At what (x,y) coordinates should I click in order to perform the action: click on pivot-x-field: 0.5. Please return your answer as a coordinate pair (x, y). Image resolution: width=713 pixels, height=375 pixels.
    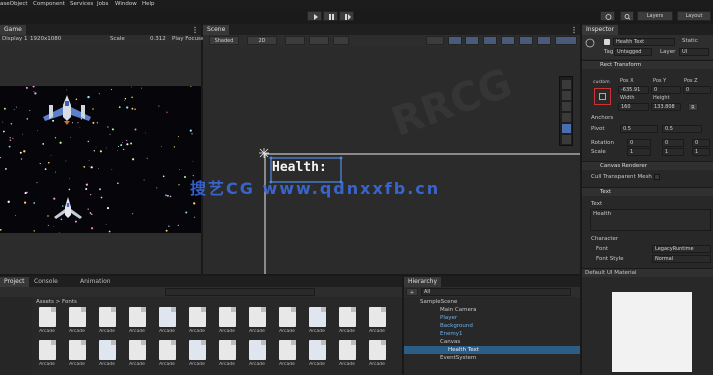
    Looking at the image, I should click on (639, 129).